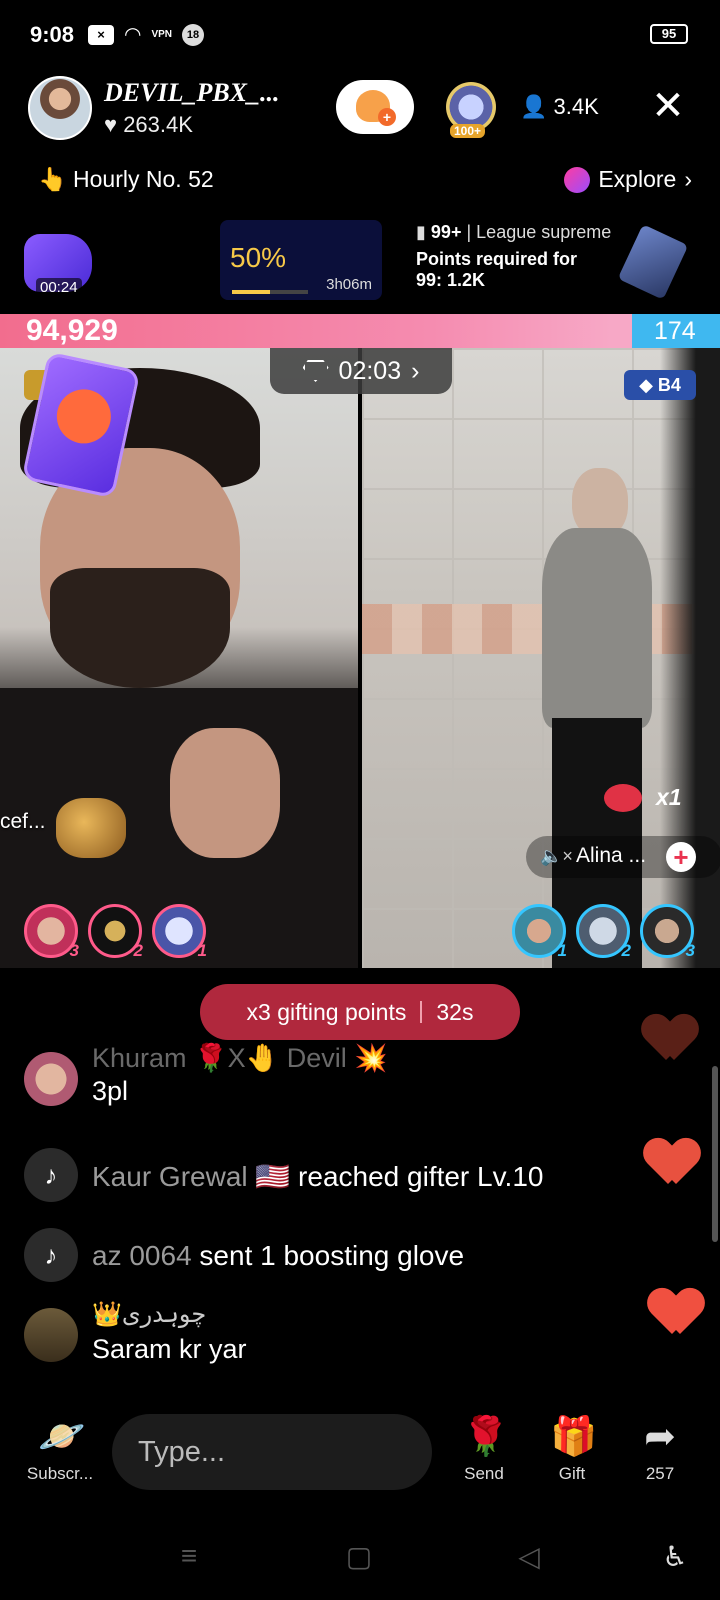 The image size is (720, 1600). What do you see at coordinates (455, 1011) in the screenshot?
I see `gifting-points-timer: 32s` at bounding box center [455, 1011].